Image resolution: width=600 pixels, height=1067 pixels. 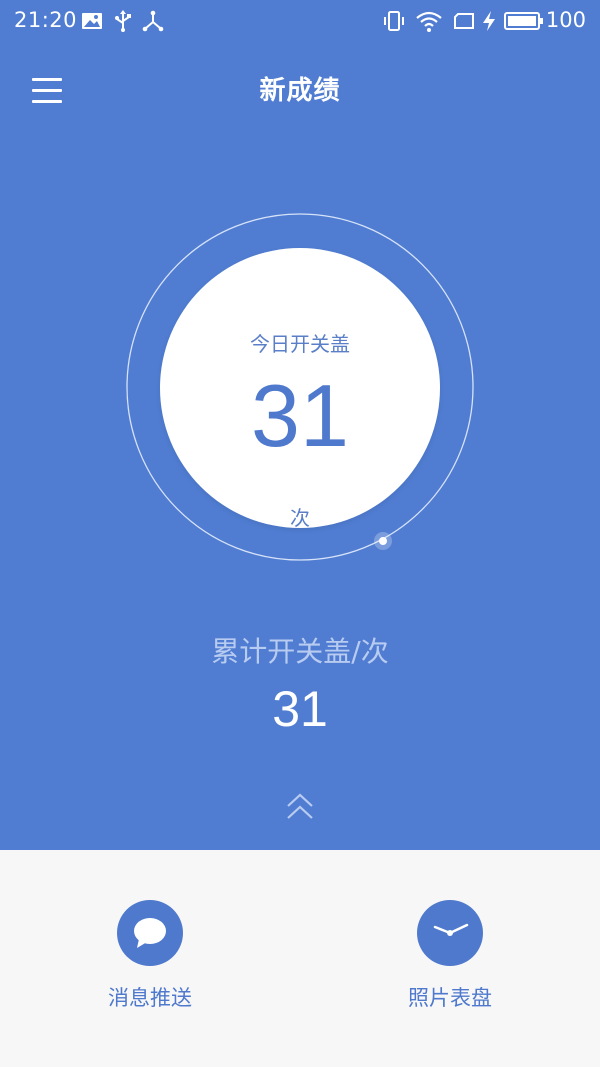 What do you see at coordinates (300, 807) in the screenshot?
I see `double-chevron-up-icon` at bounding box center [300, 807].